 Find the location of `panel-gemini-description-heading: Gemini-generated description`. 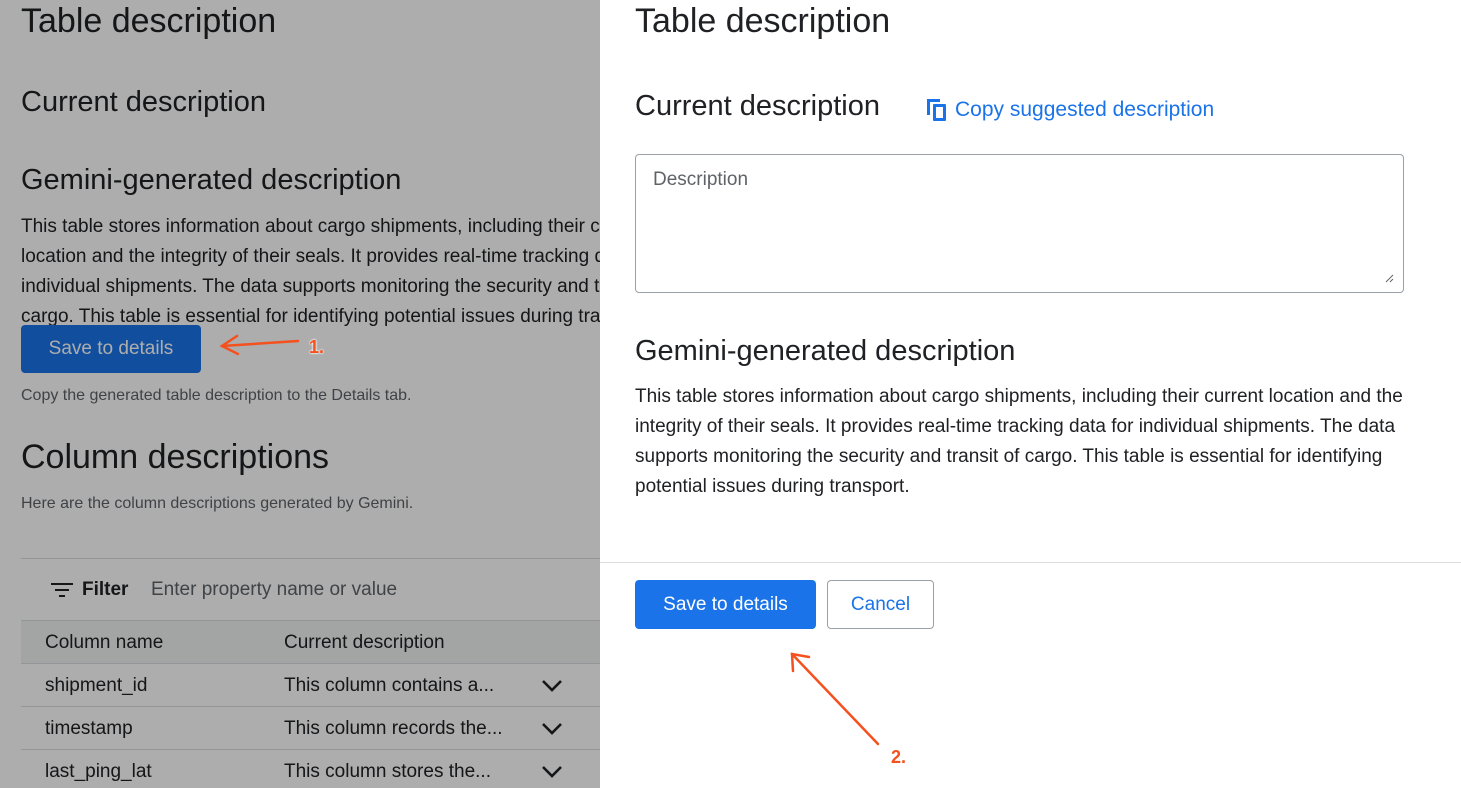

panel-gemini-description-heading: Gemini-generated description is located at coordinates (825, 351).